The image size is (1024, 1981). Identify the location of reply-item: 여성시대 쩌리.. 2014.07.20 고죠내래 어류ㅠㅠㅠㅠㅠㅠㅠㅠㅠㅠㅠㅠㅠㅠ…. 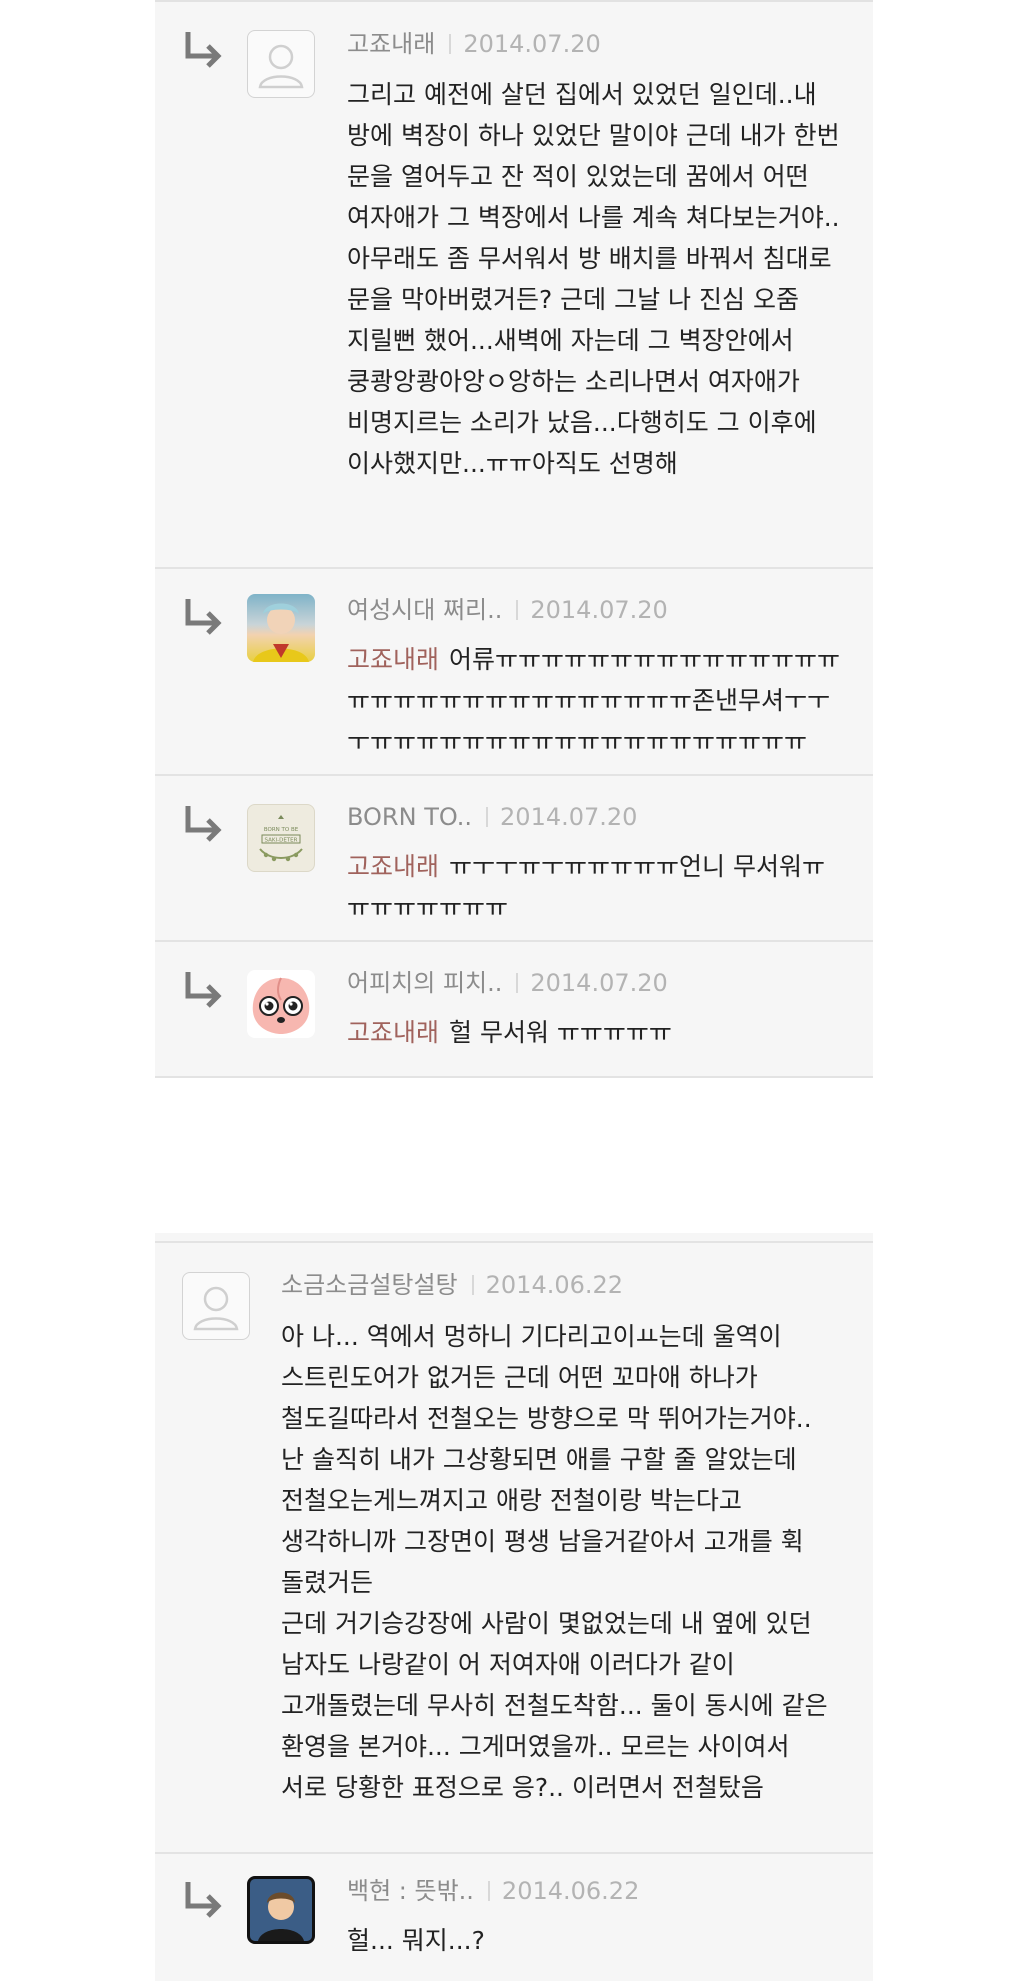
(514, 672).